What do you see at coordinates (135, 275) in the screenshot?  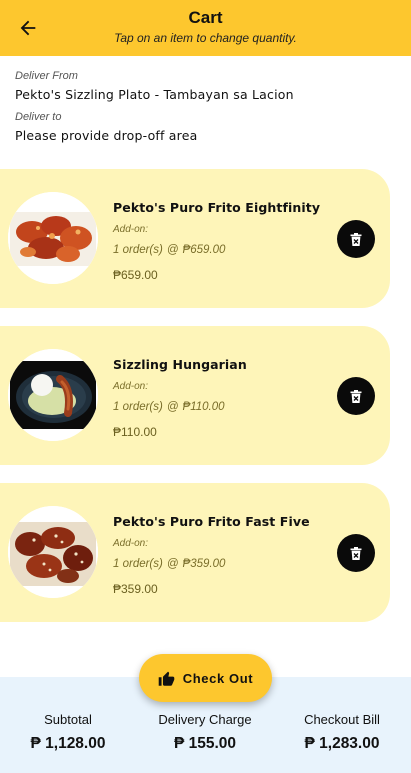 I see `item-total: ₱659.00` at bounding box center [135, 275].